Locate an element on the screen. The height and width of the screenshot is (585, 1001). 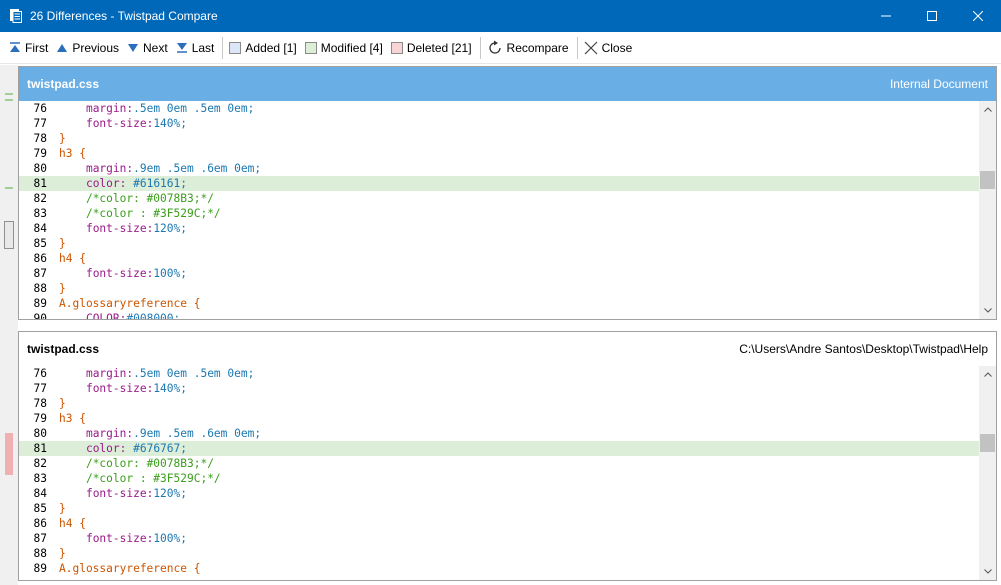
difference-overview-gutter is located at coordinates (9, 325).